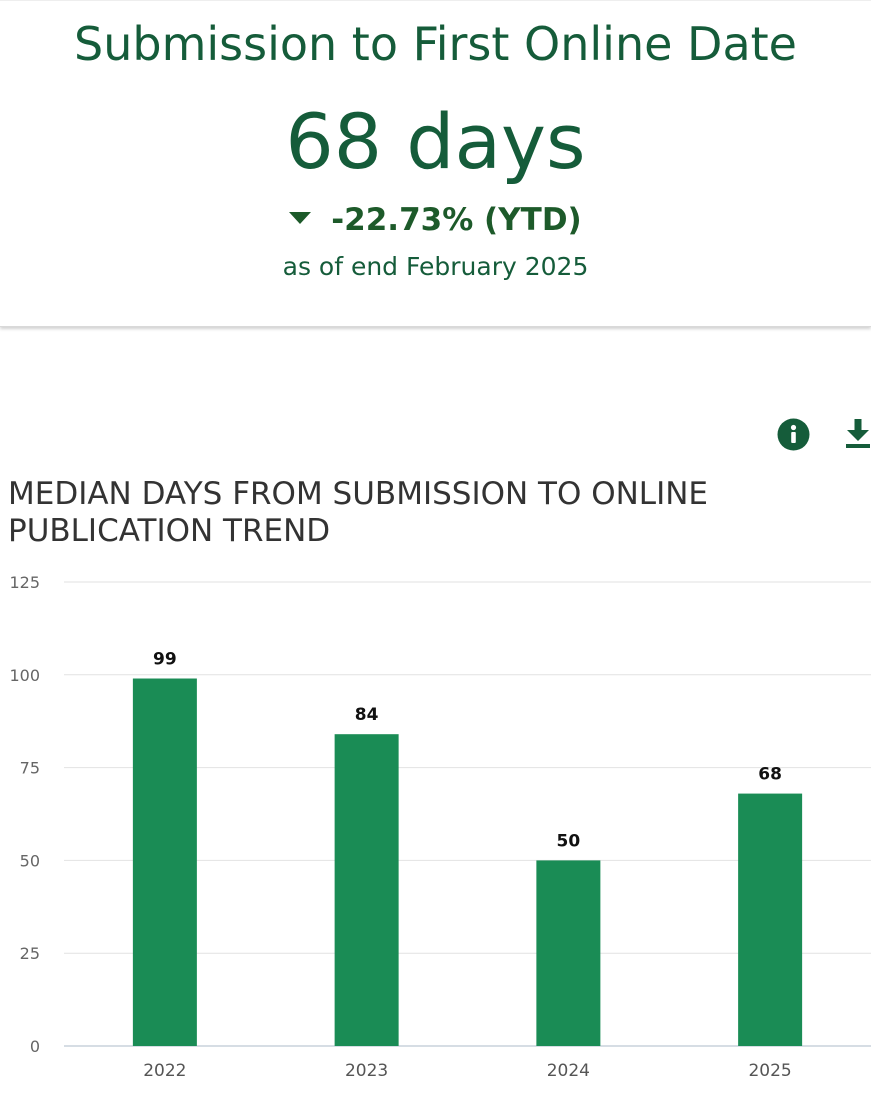  I want to click on x-tick-label: 2023, so click(366, 1071).